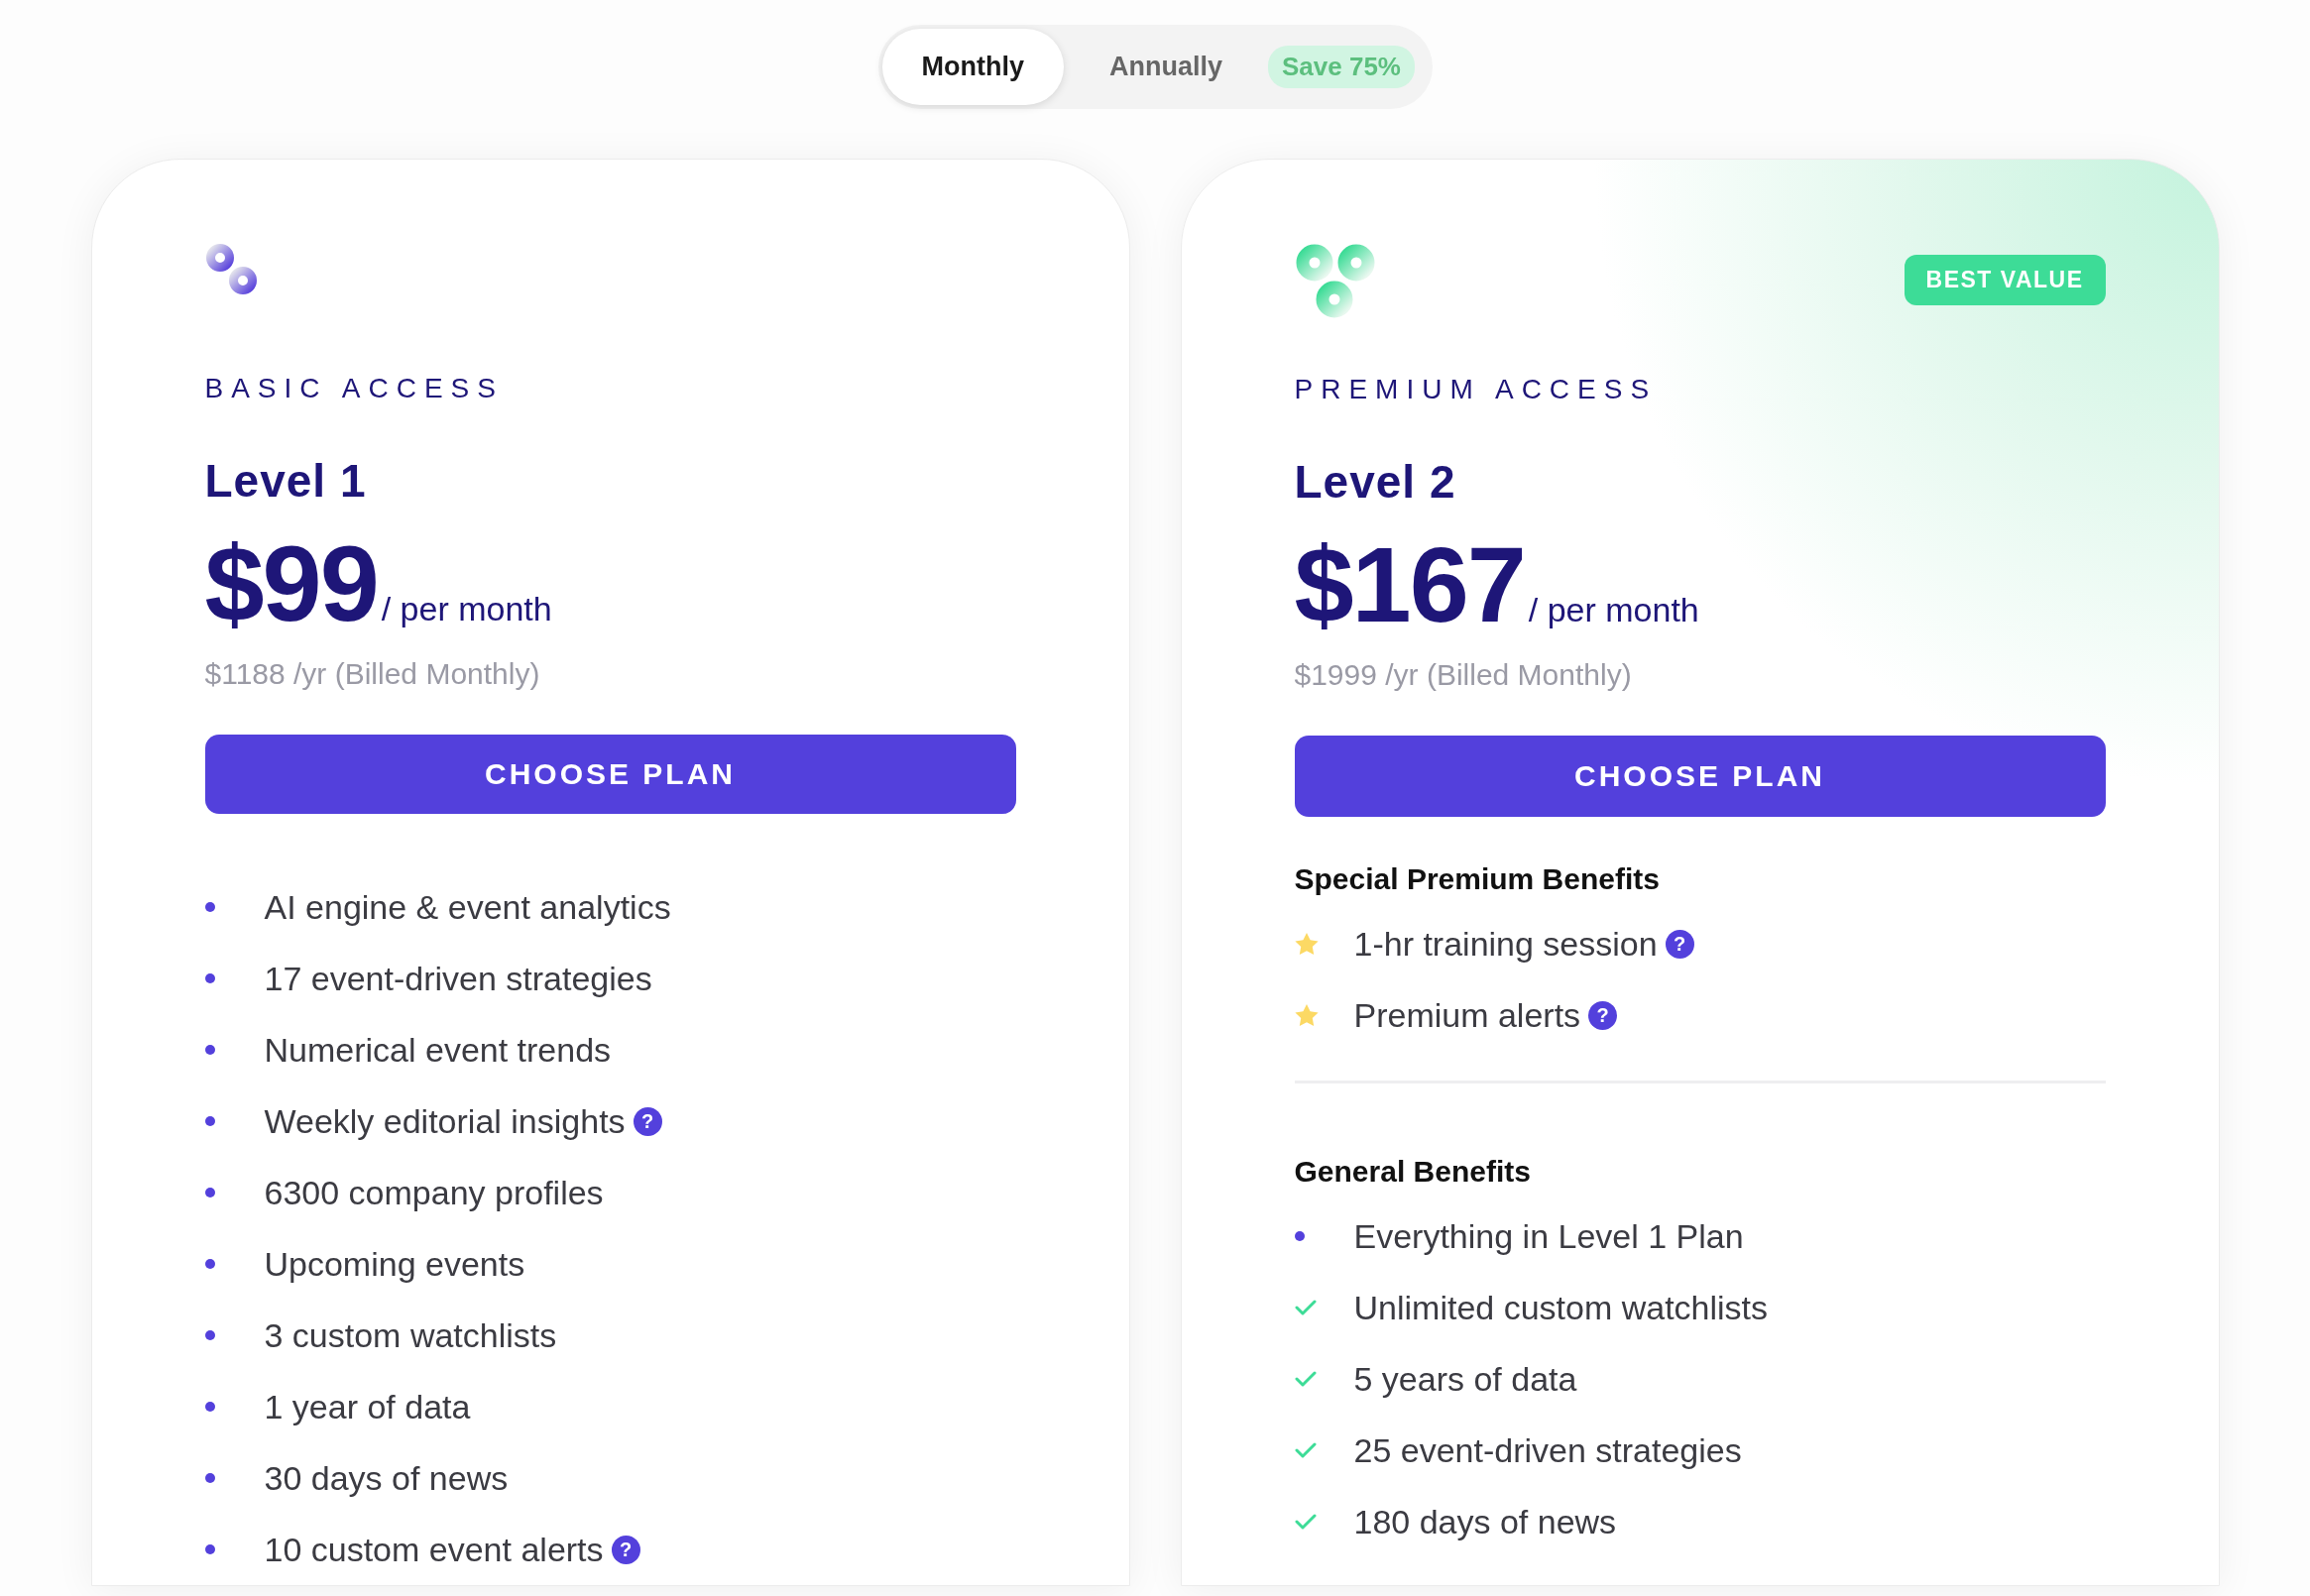  I want to click on benefits-heading: Special Premium Benefits, so click(1477, 879).